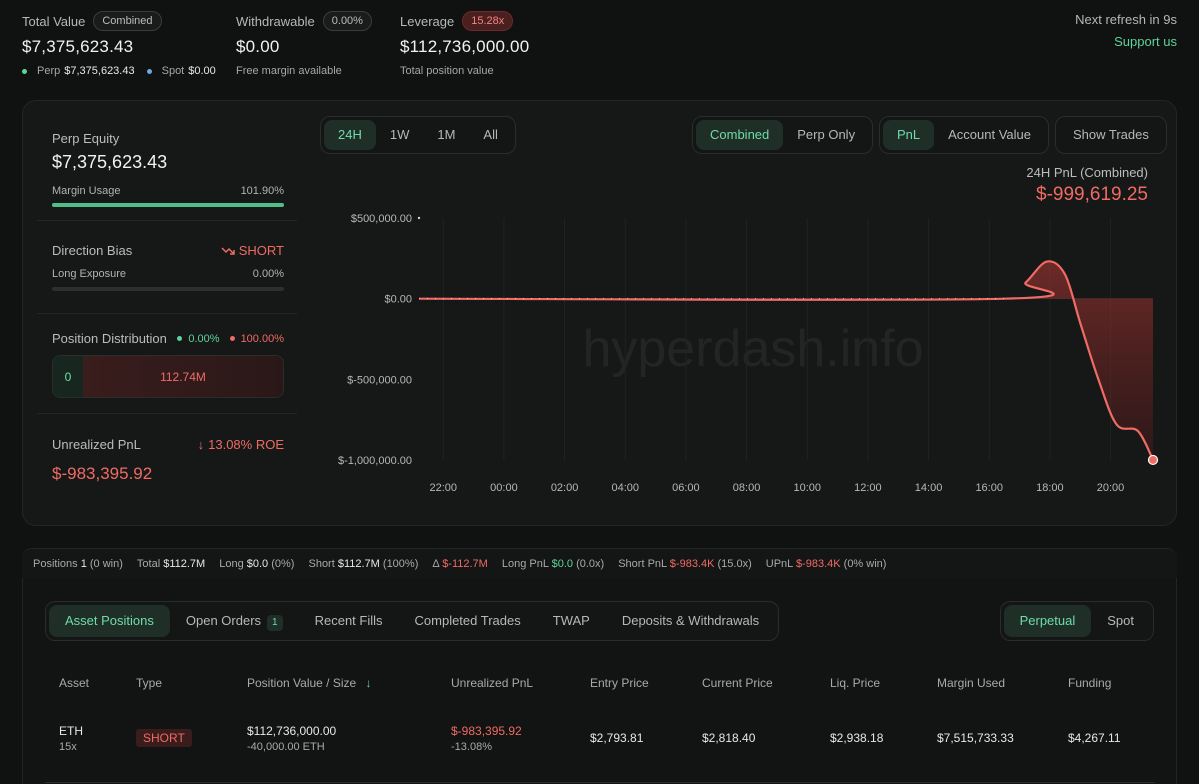 This screenshot has height=784, width=1199. What do you see at coordinates (1047, 621) in the screenshot?
I see `tab-perpetual: Perpetual` at bounding box center [1047, 621].